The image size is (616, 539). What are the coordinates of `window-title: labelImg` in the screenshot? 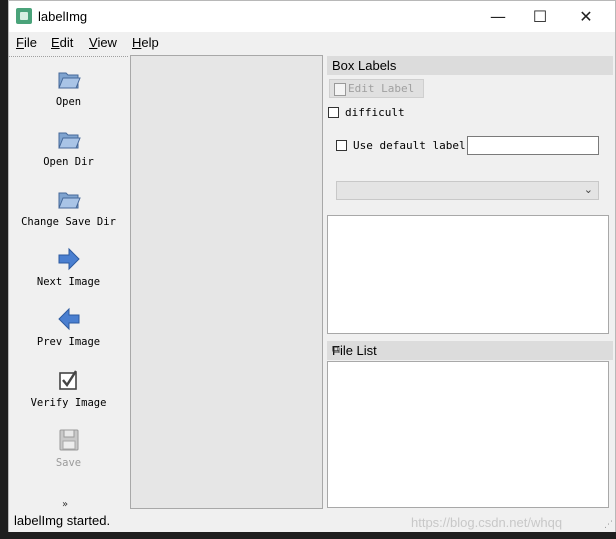 It's located at (63, 16).